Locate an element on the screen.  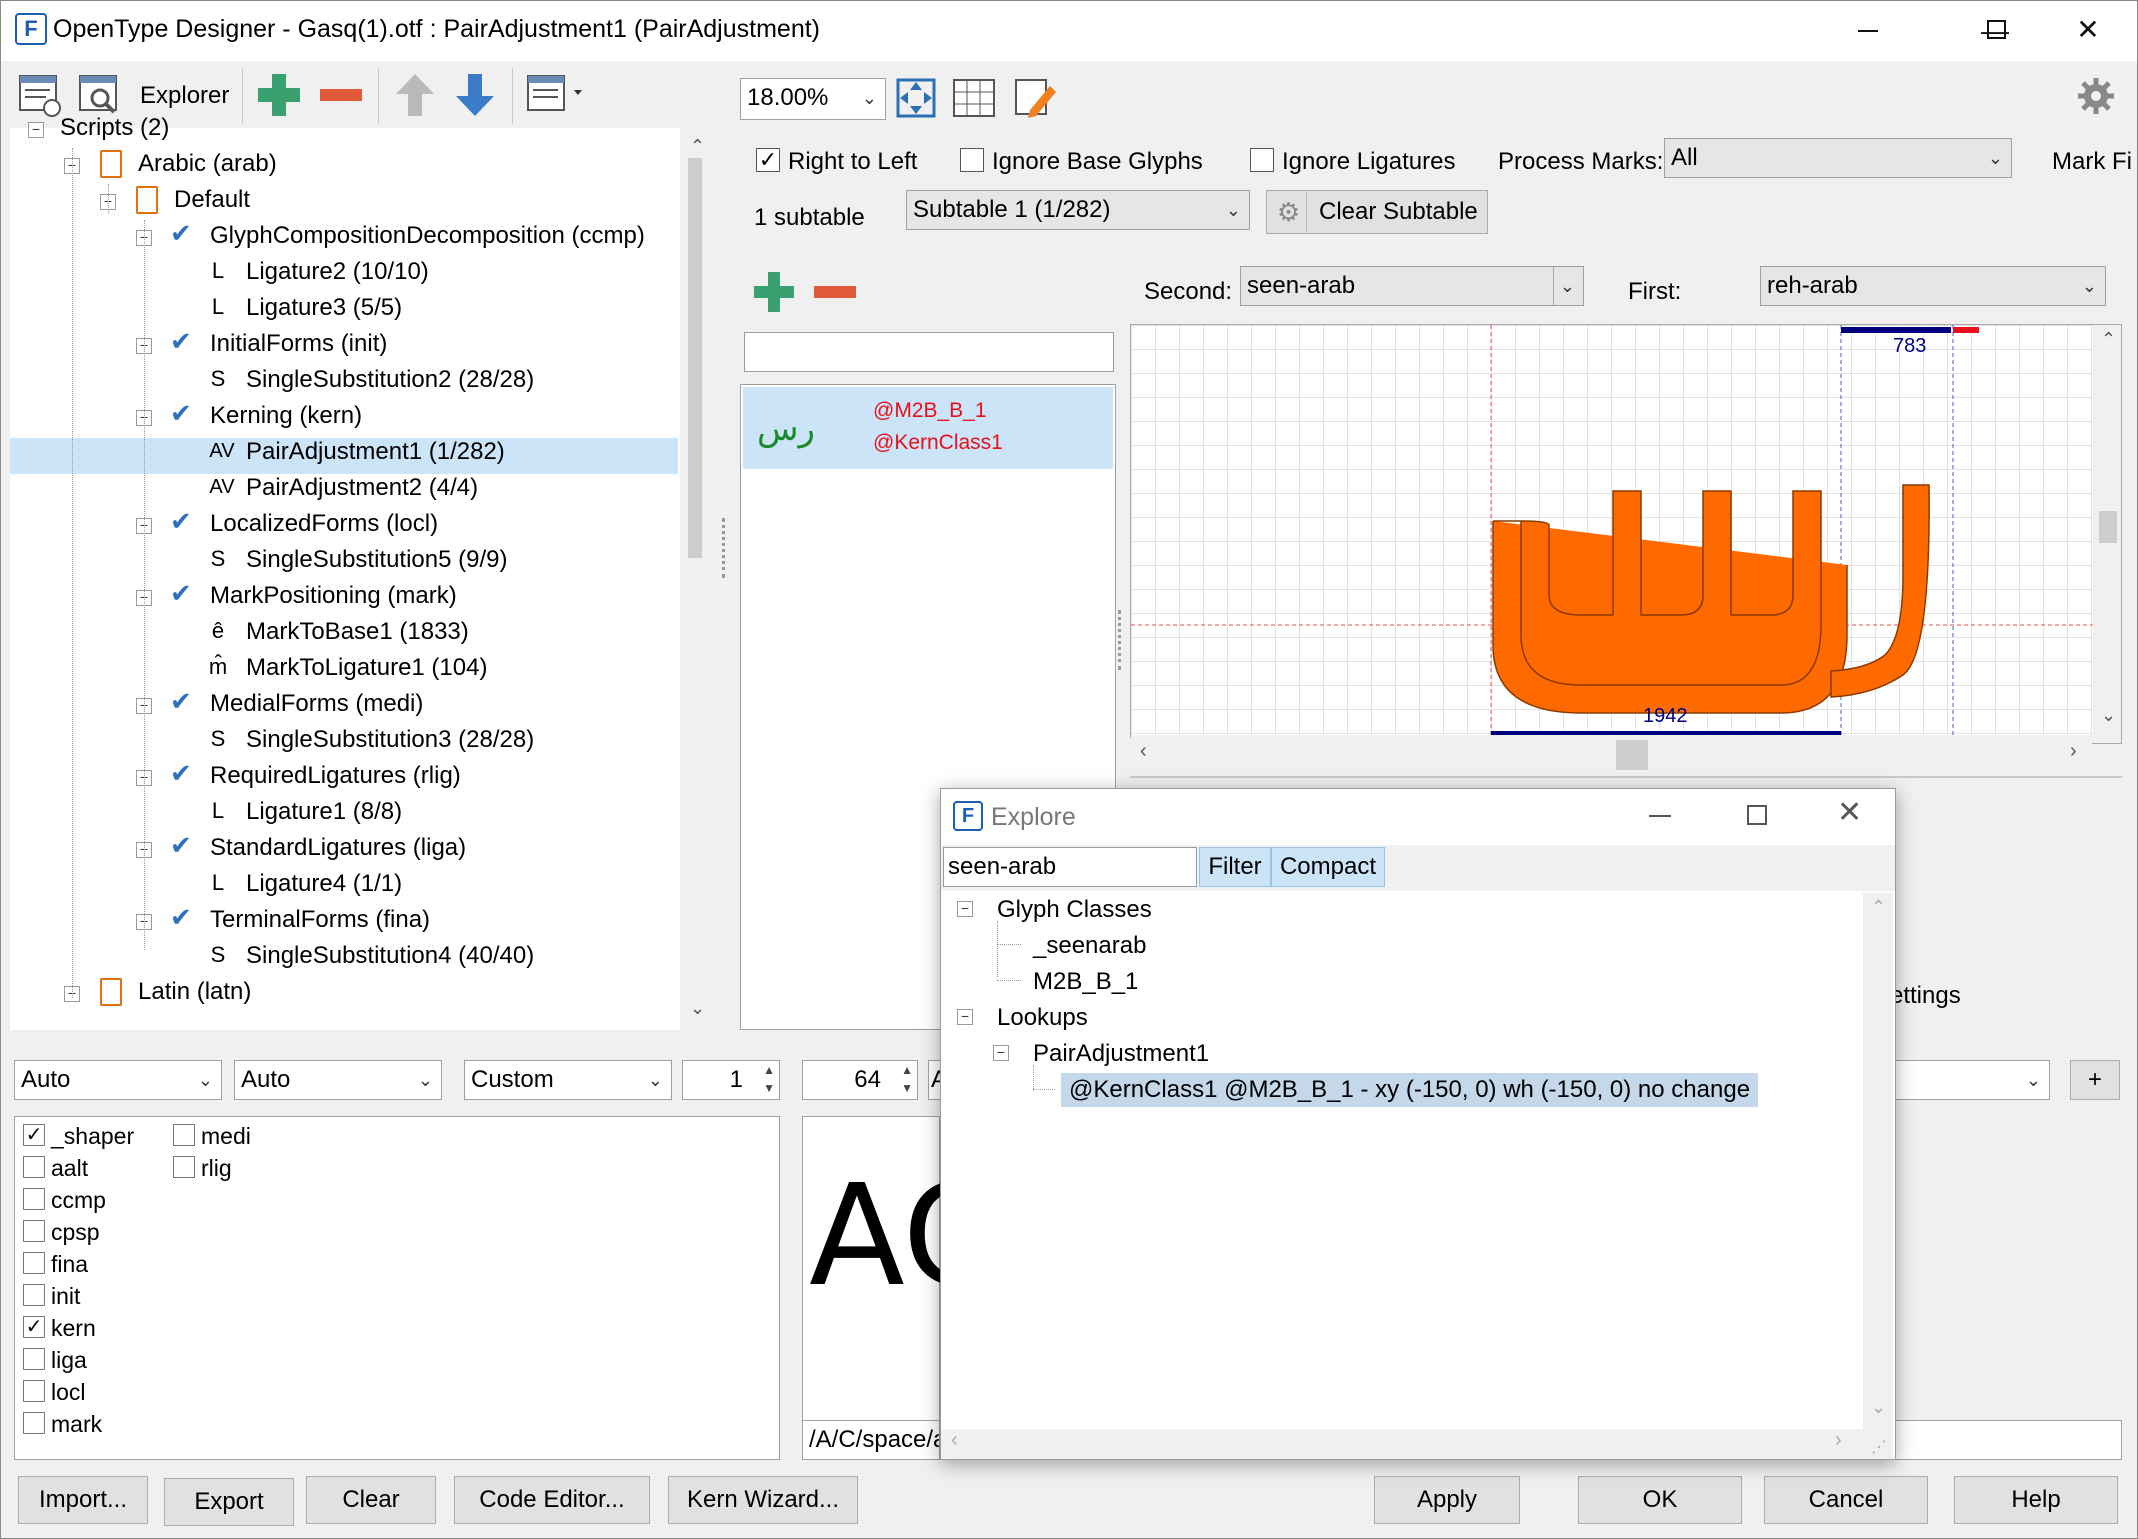
canvas-hscroll: ‹ › is located at coordinates (1611, 755).